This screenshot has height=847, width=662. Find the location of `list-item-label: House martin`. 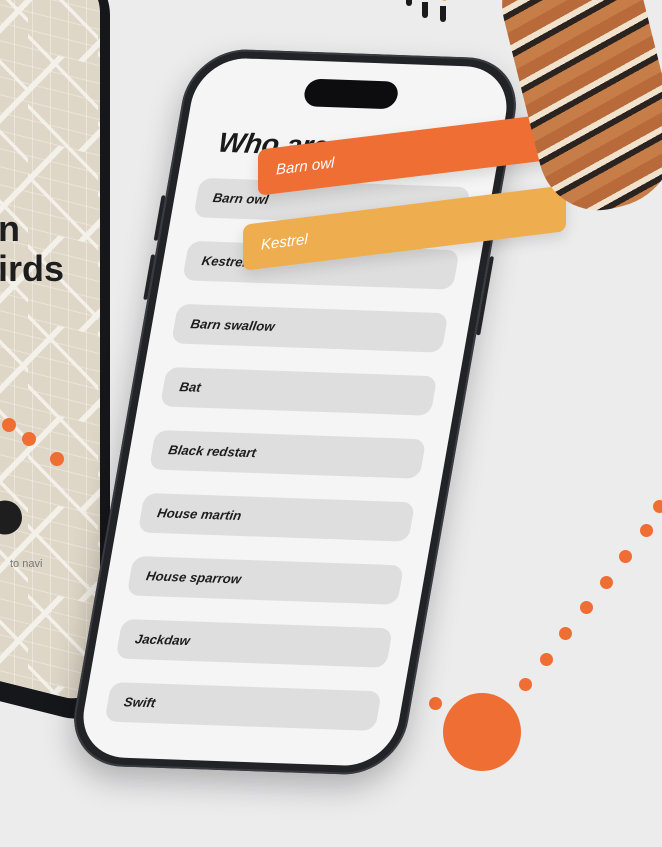

list-item-label: House martin is located at coordinates (199, 514).